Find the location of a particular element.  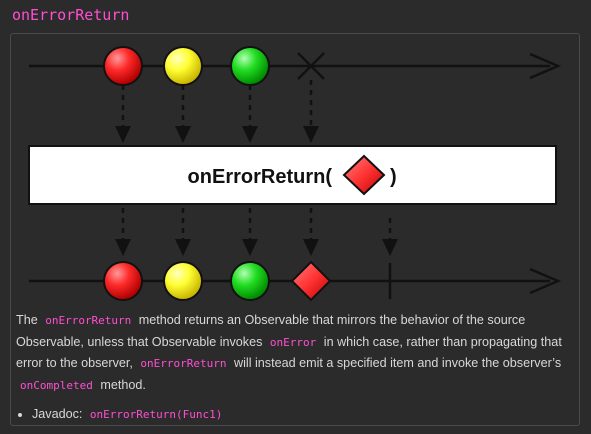

operator-close: ) is located at coordinates (393, 177).